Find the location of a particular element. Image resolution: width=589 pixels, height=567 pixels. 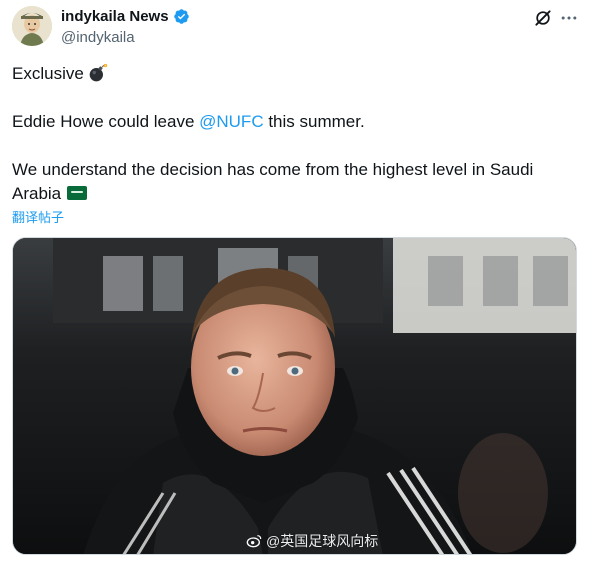

tweet-text-line2-end: this summer. is located at coordinates (314, 121).